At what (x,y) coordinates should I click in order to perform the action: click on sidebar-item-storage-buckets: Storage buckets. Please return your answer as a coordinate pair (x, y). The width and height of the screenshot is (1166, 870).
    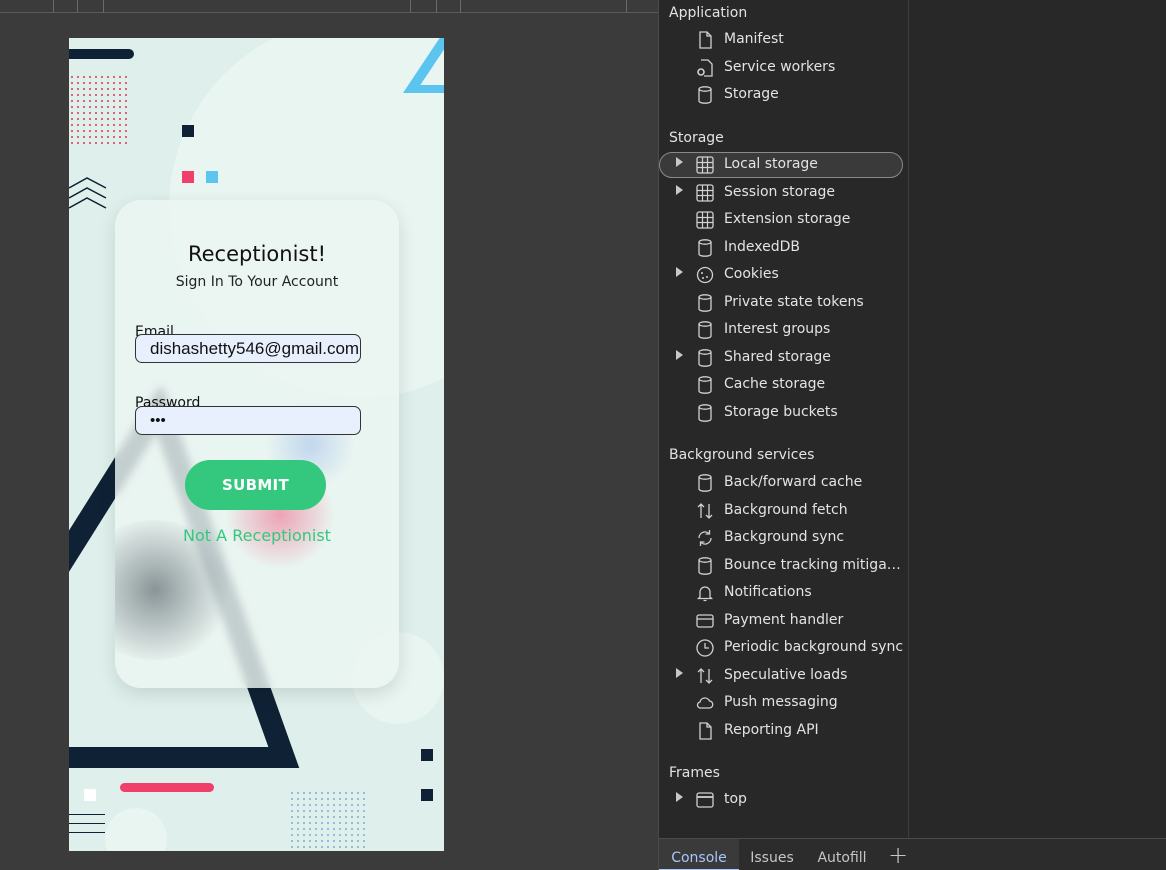
    Looking at the image, I should click on (783, 413).